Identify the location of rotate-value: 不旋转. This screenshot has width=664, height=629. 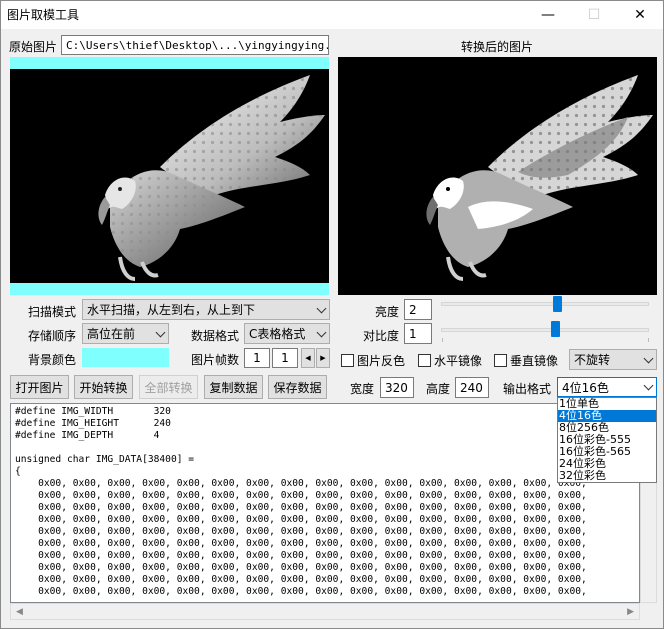
(592, 360).